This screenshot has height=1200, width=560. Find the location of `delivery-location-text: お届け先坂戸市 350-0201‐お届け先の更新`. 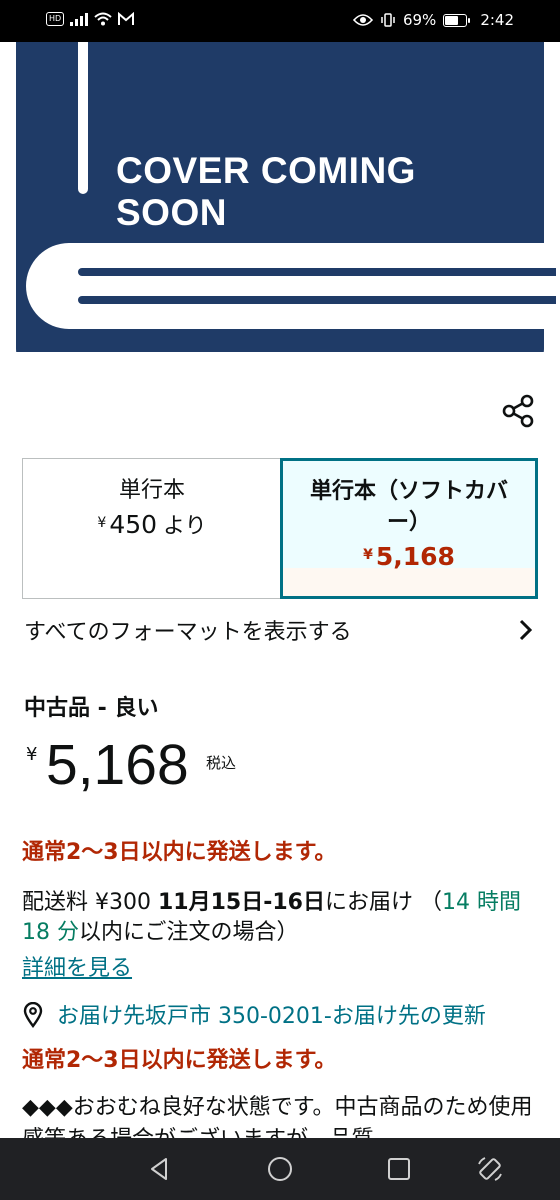

delivery-location-text: お届け先坂戸市 350-0201‐お届け先の更新 is located at coordinates (271, 1016).